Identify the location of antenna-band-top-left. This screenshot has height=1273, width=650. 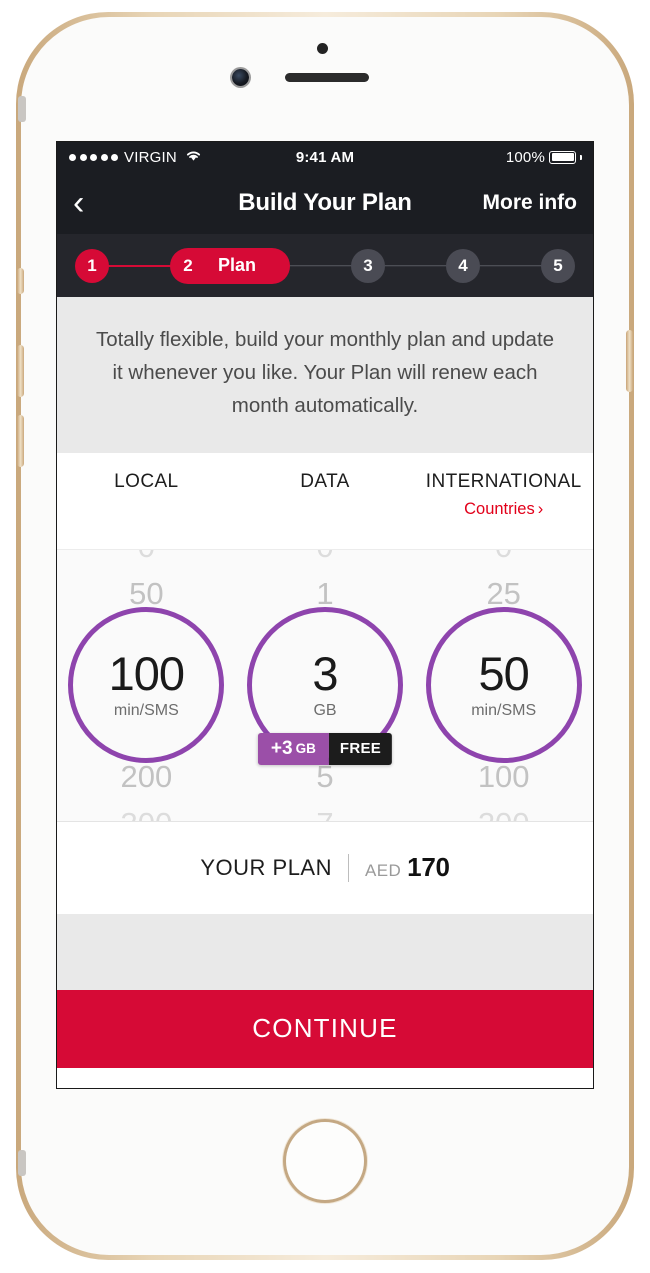
(22, 109).